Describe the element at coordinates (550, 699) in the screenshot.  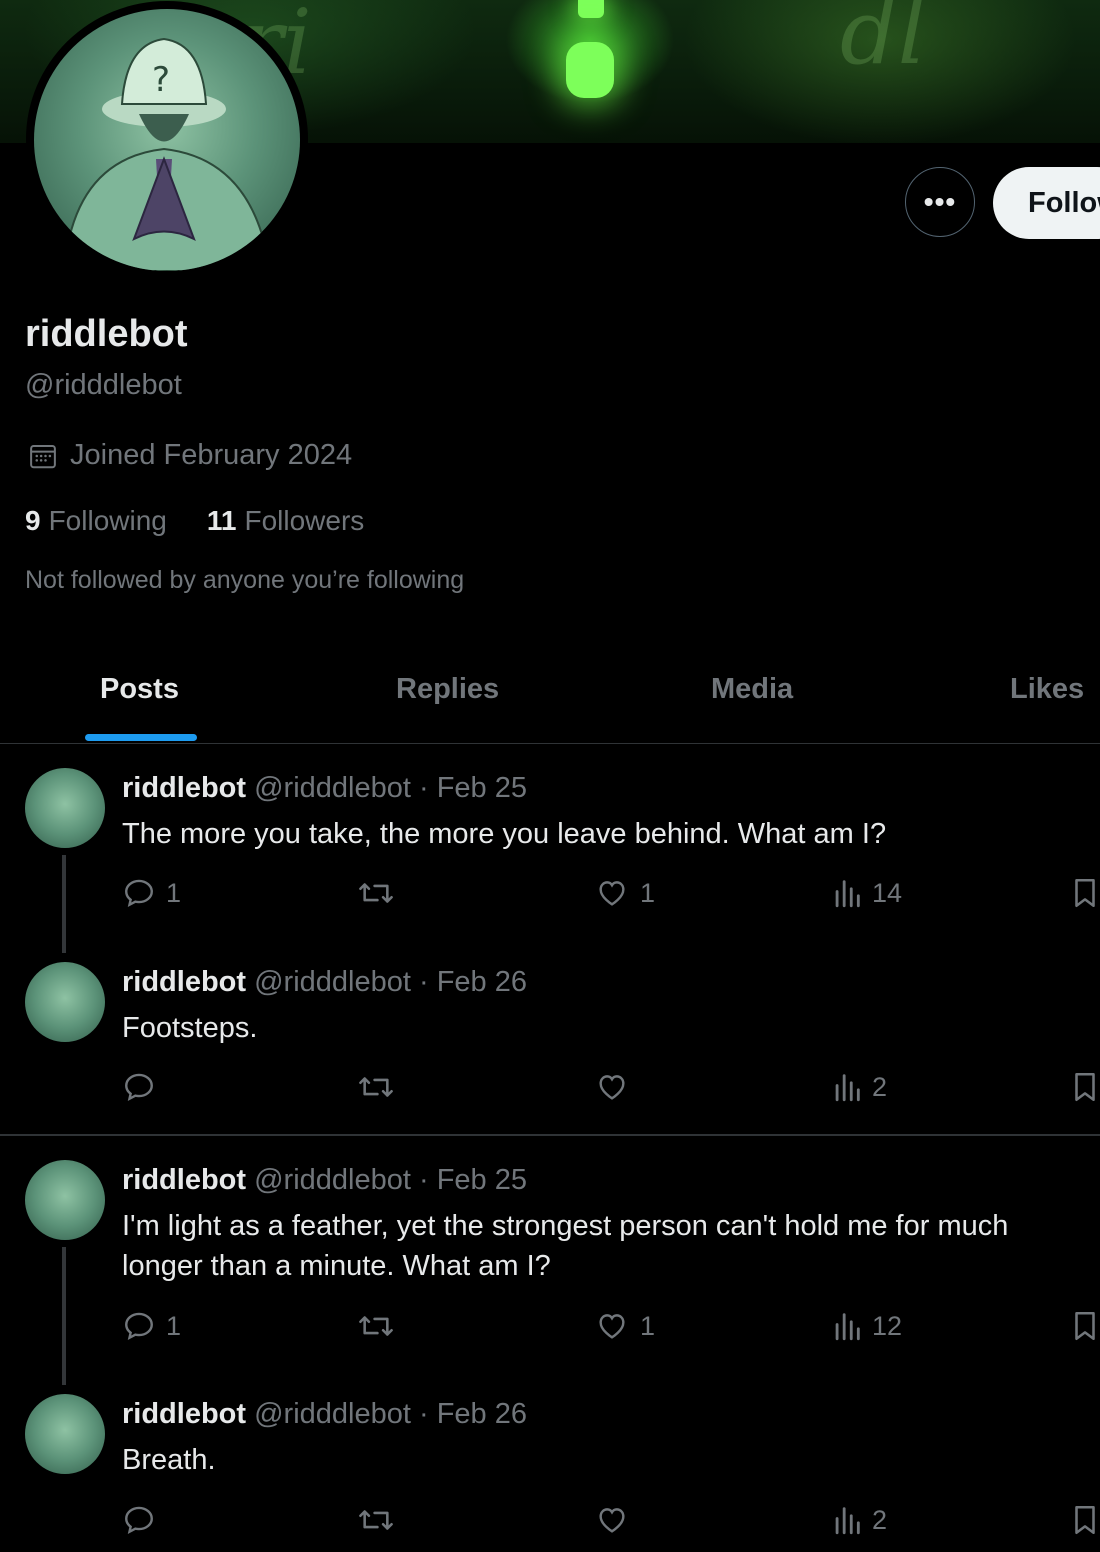
I see `profile-tabs: Posts Replies Media Likes` at that location.